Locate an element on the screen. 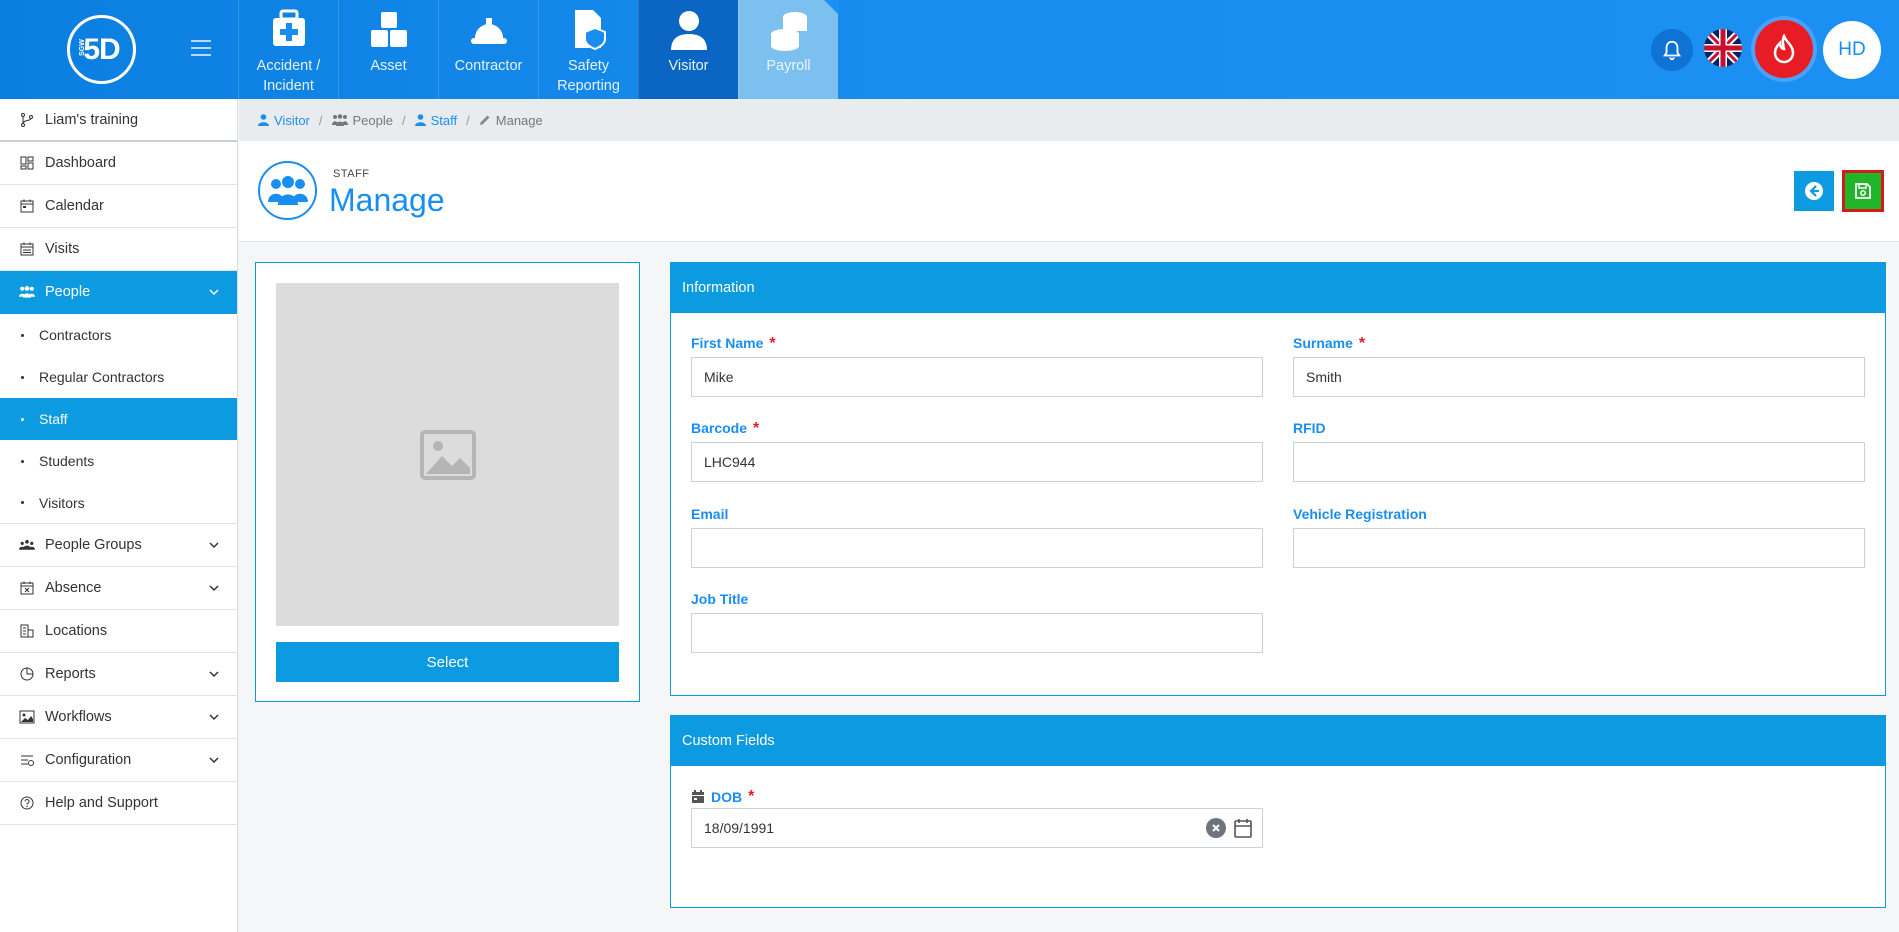  logo-area: SGW 5D is located at coordinates (119, 49).